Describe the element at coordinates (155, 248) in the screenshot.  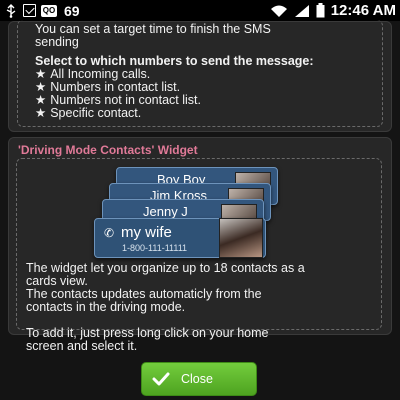
I see `contact-number: 1-800-111-11111` at that location.